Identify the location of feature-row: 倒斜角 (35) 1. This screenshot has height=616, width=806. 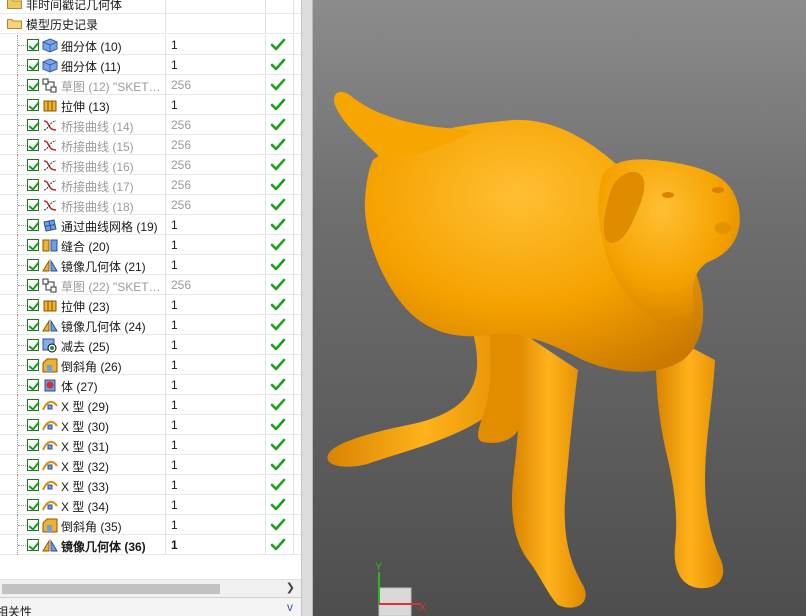
(150, 525).